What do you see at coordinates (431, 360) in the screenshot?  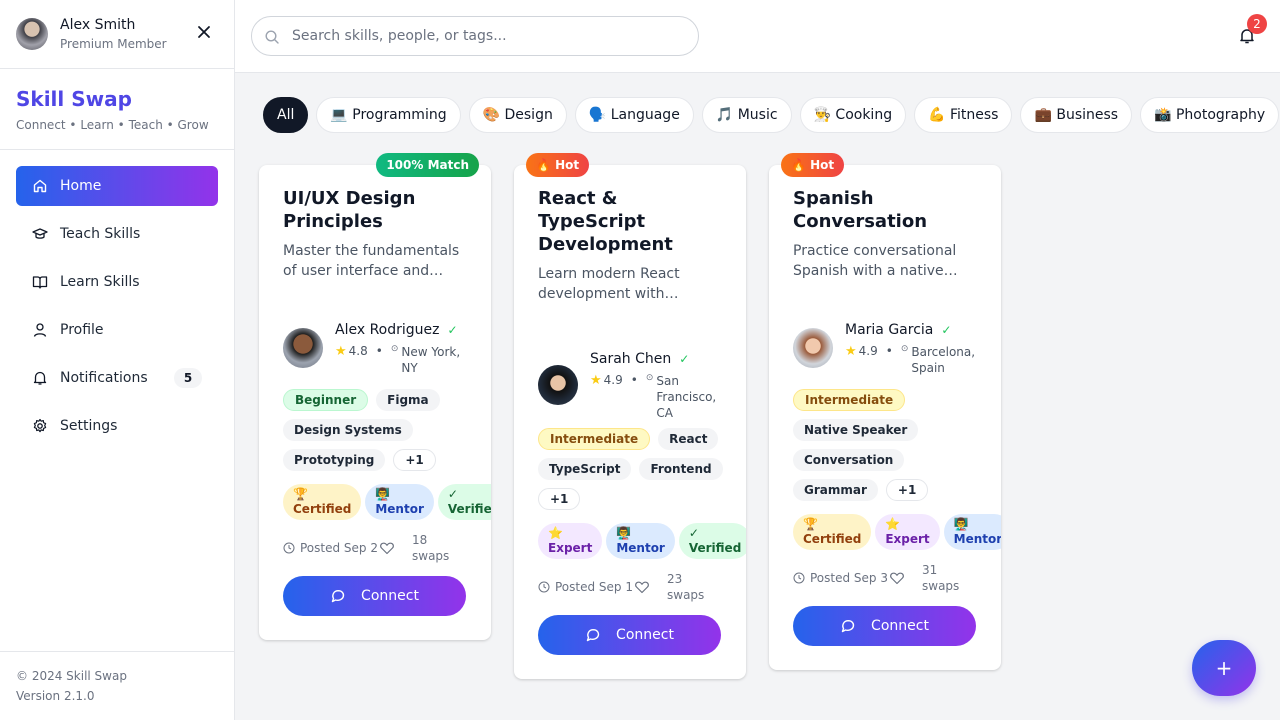 I see `location: New York, NY` at bounding box center [431, 360].